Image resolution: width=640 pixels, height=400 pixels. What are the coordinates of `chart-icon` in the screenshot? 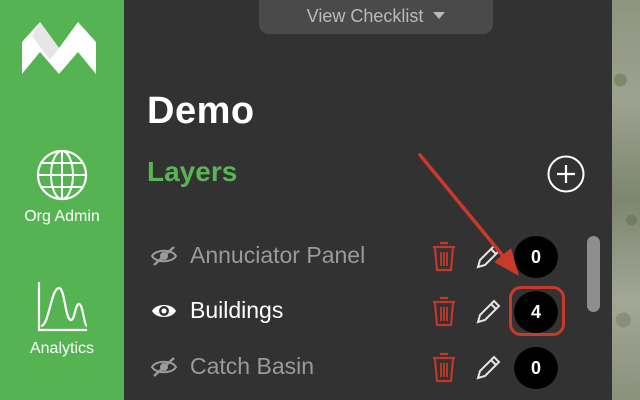 It's located at (63, 307).